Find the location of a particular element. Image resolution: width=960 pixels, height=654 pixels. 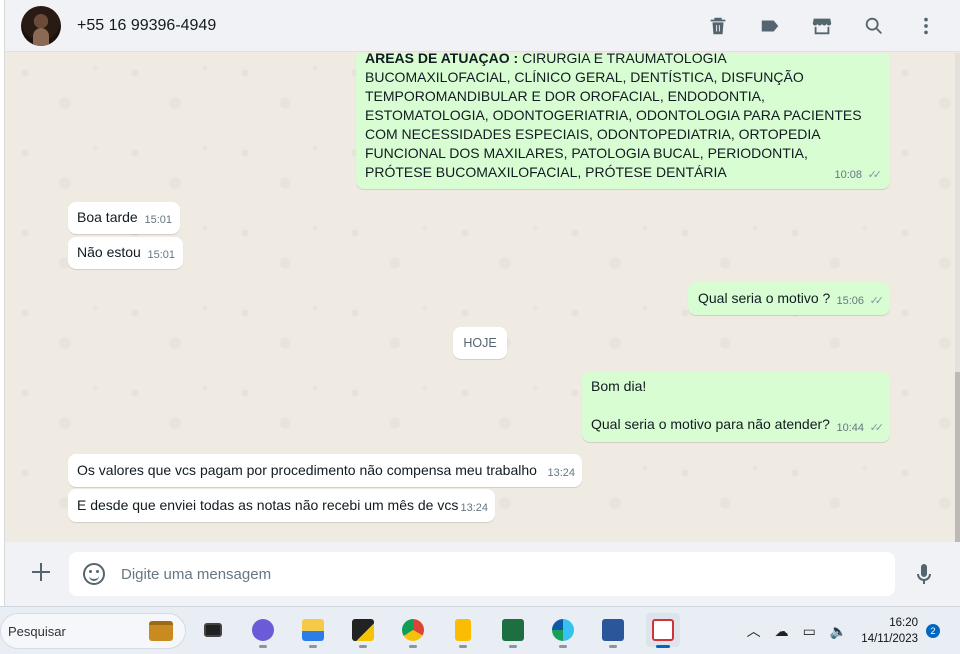

clock-date: 14/11/2023 is located at coordinates (889, 639).